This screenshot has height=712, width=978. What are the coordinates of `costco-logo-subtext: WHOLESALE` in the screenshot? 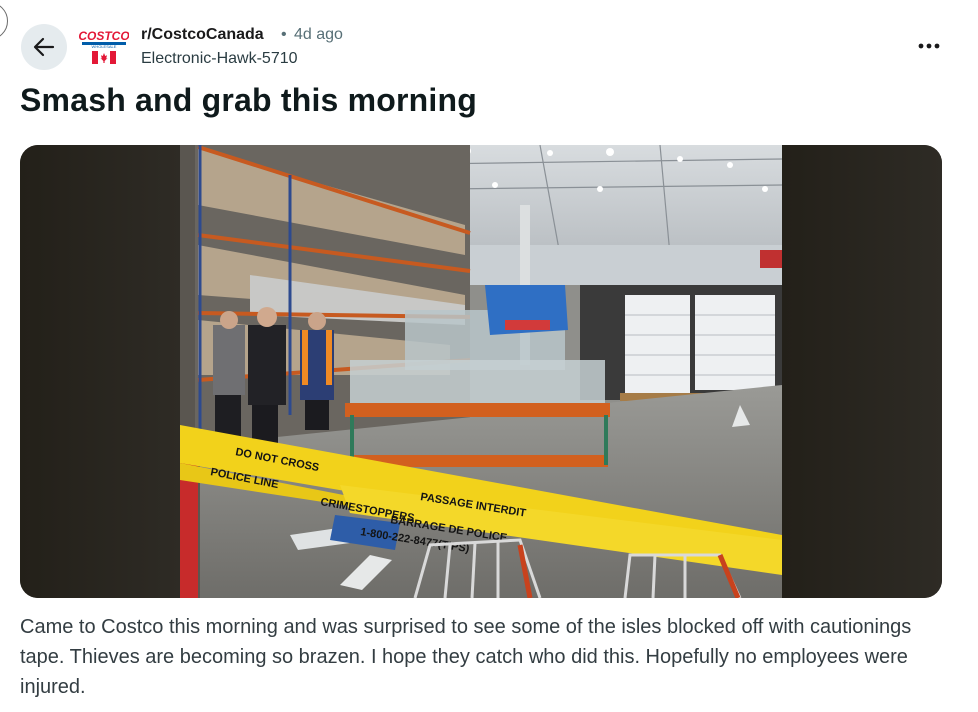 It's located at (104, 46).